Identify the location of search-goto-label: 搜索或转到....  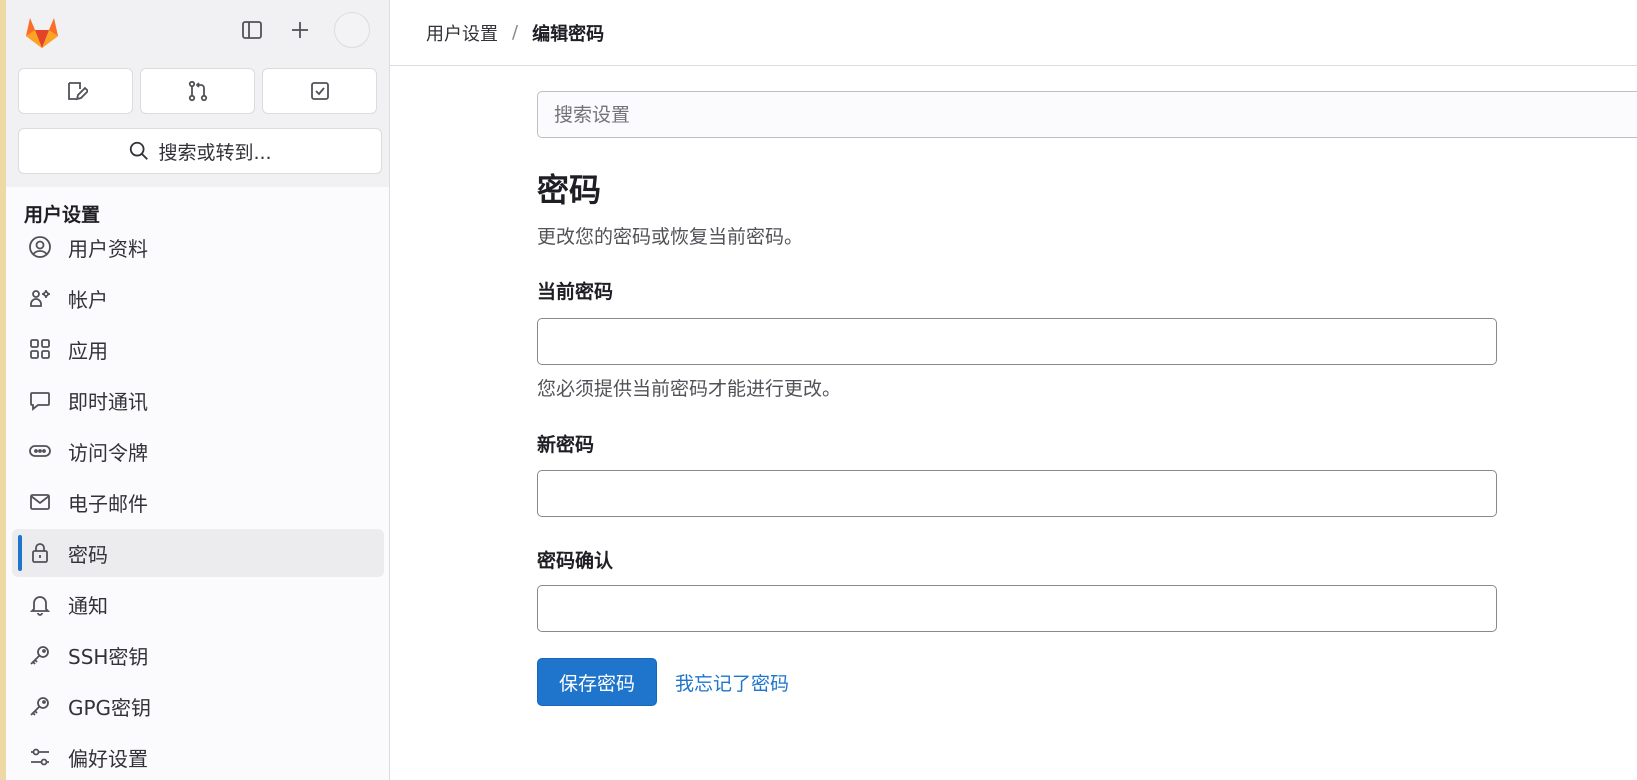
(215, 152).